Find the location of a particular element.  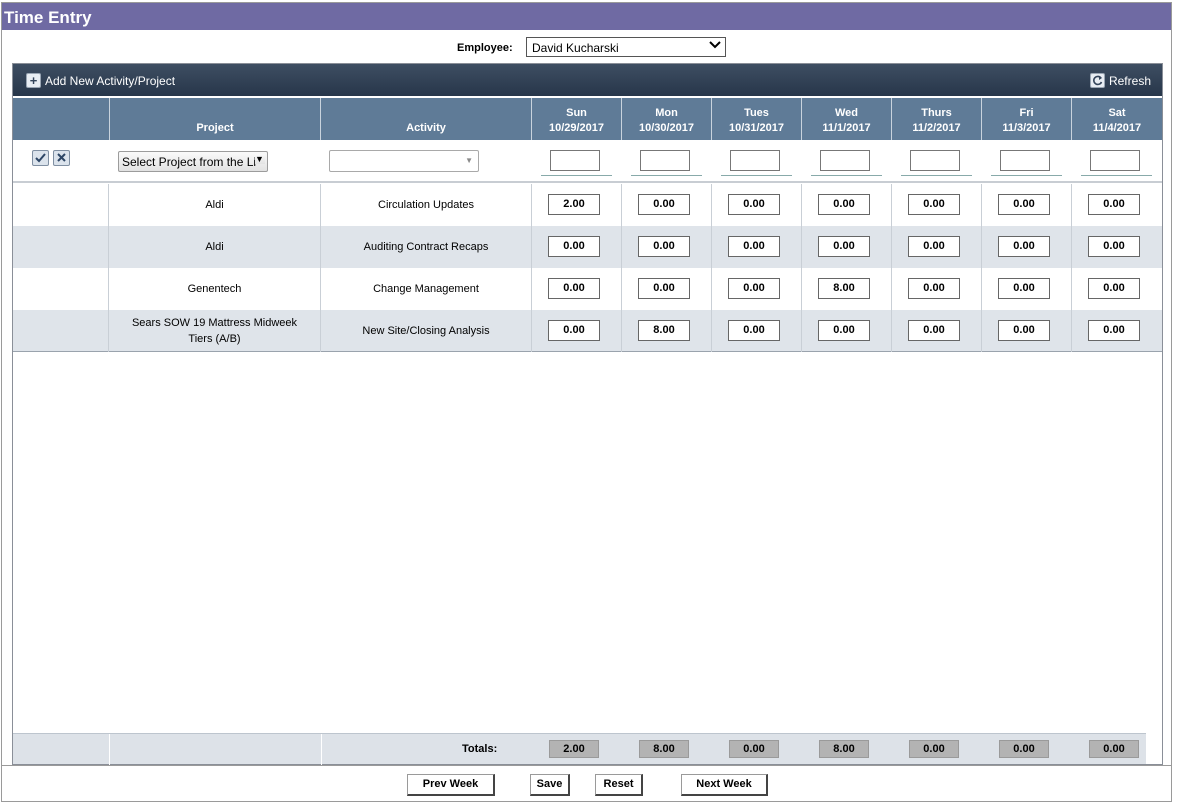

new-hours-input-wed is located at coordinates (845, 160).